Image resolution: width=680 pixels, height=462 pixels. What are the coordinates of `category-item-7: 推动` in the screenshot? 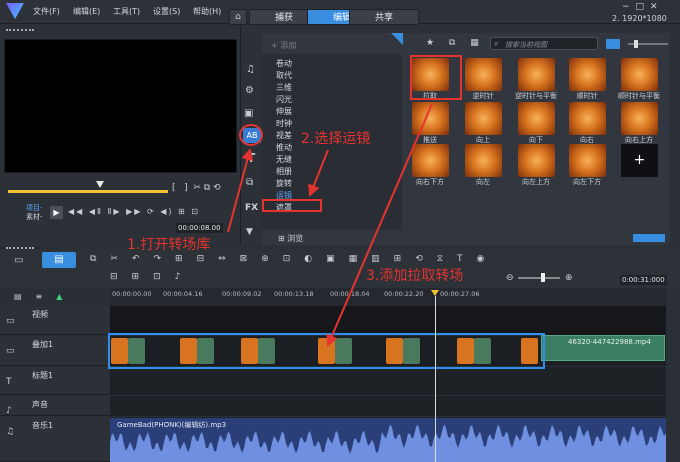 It's located at (284, 147).